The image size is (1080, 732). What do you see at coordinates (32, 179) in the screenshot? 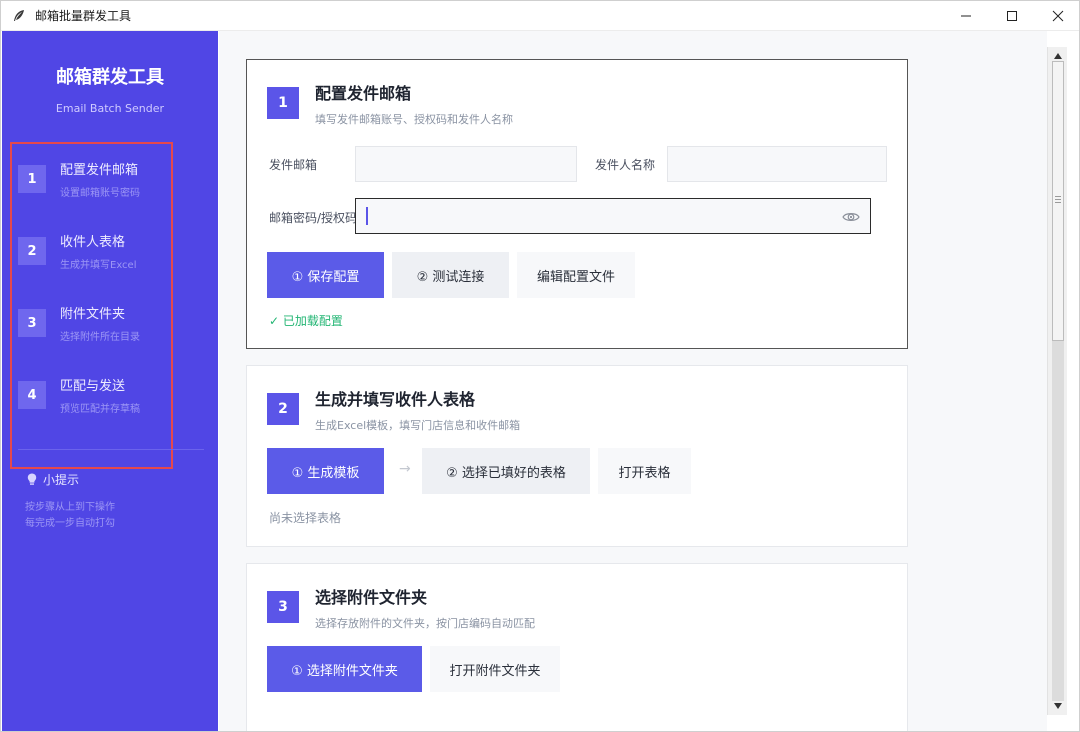
I see `step-number: 1` at bounding box center [32, 179].